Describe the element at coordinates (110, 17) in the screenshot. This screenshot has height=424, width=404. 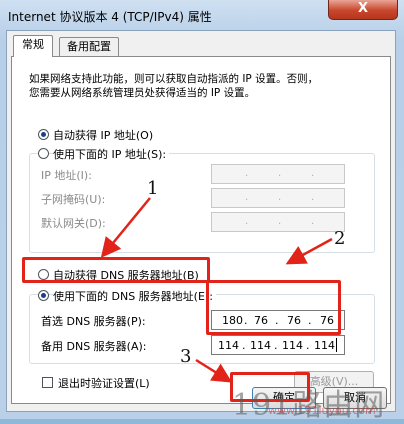
I see `window-title: Internet 协议版本 4 (TCP/IPv4) 属性` at that location.